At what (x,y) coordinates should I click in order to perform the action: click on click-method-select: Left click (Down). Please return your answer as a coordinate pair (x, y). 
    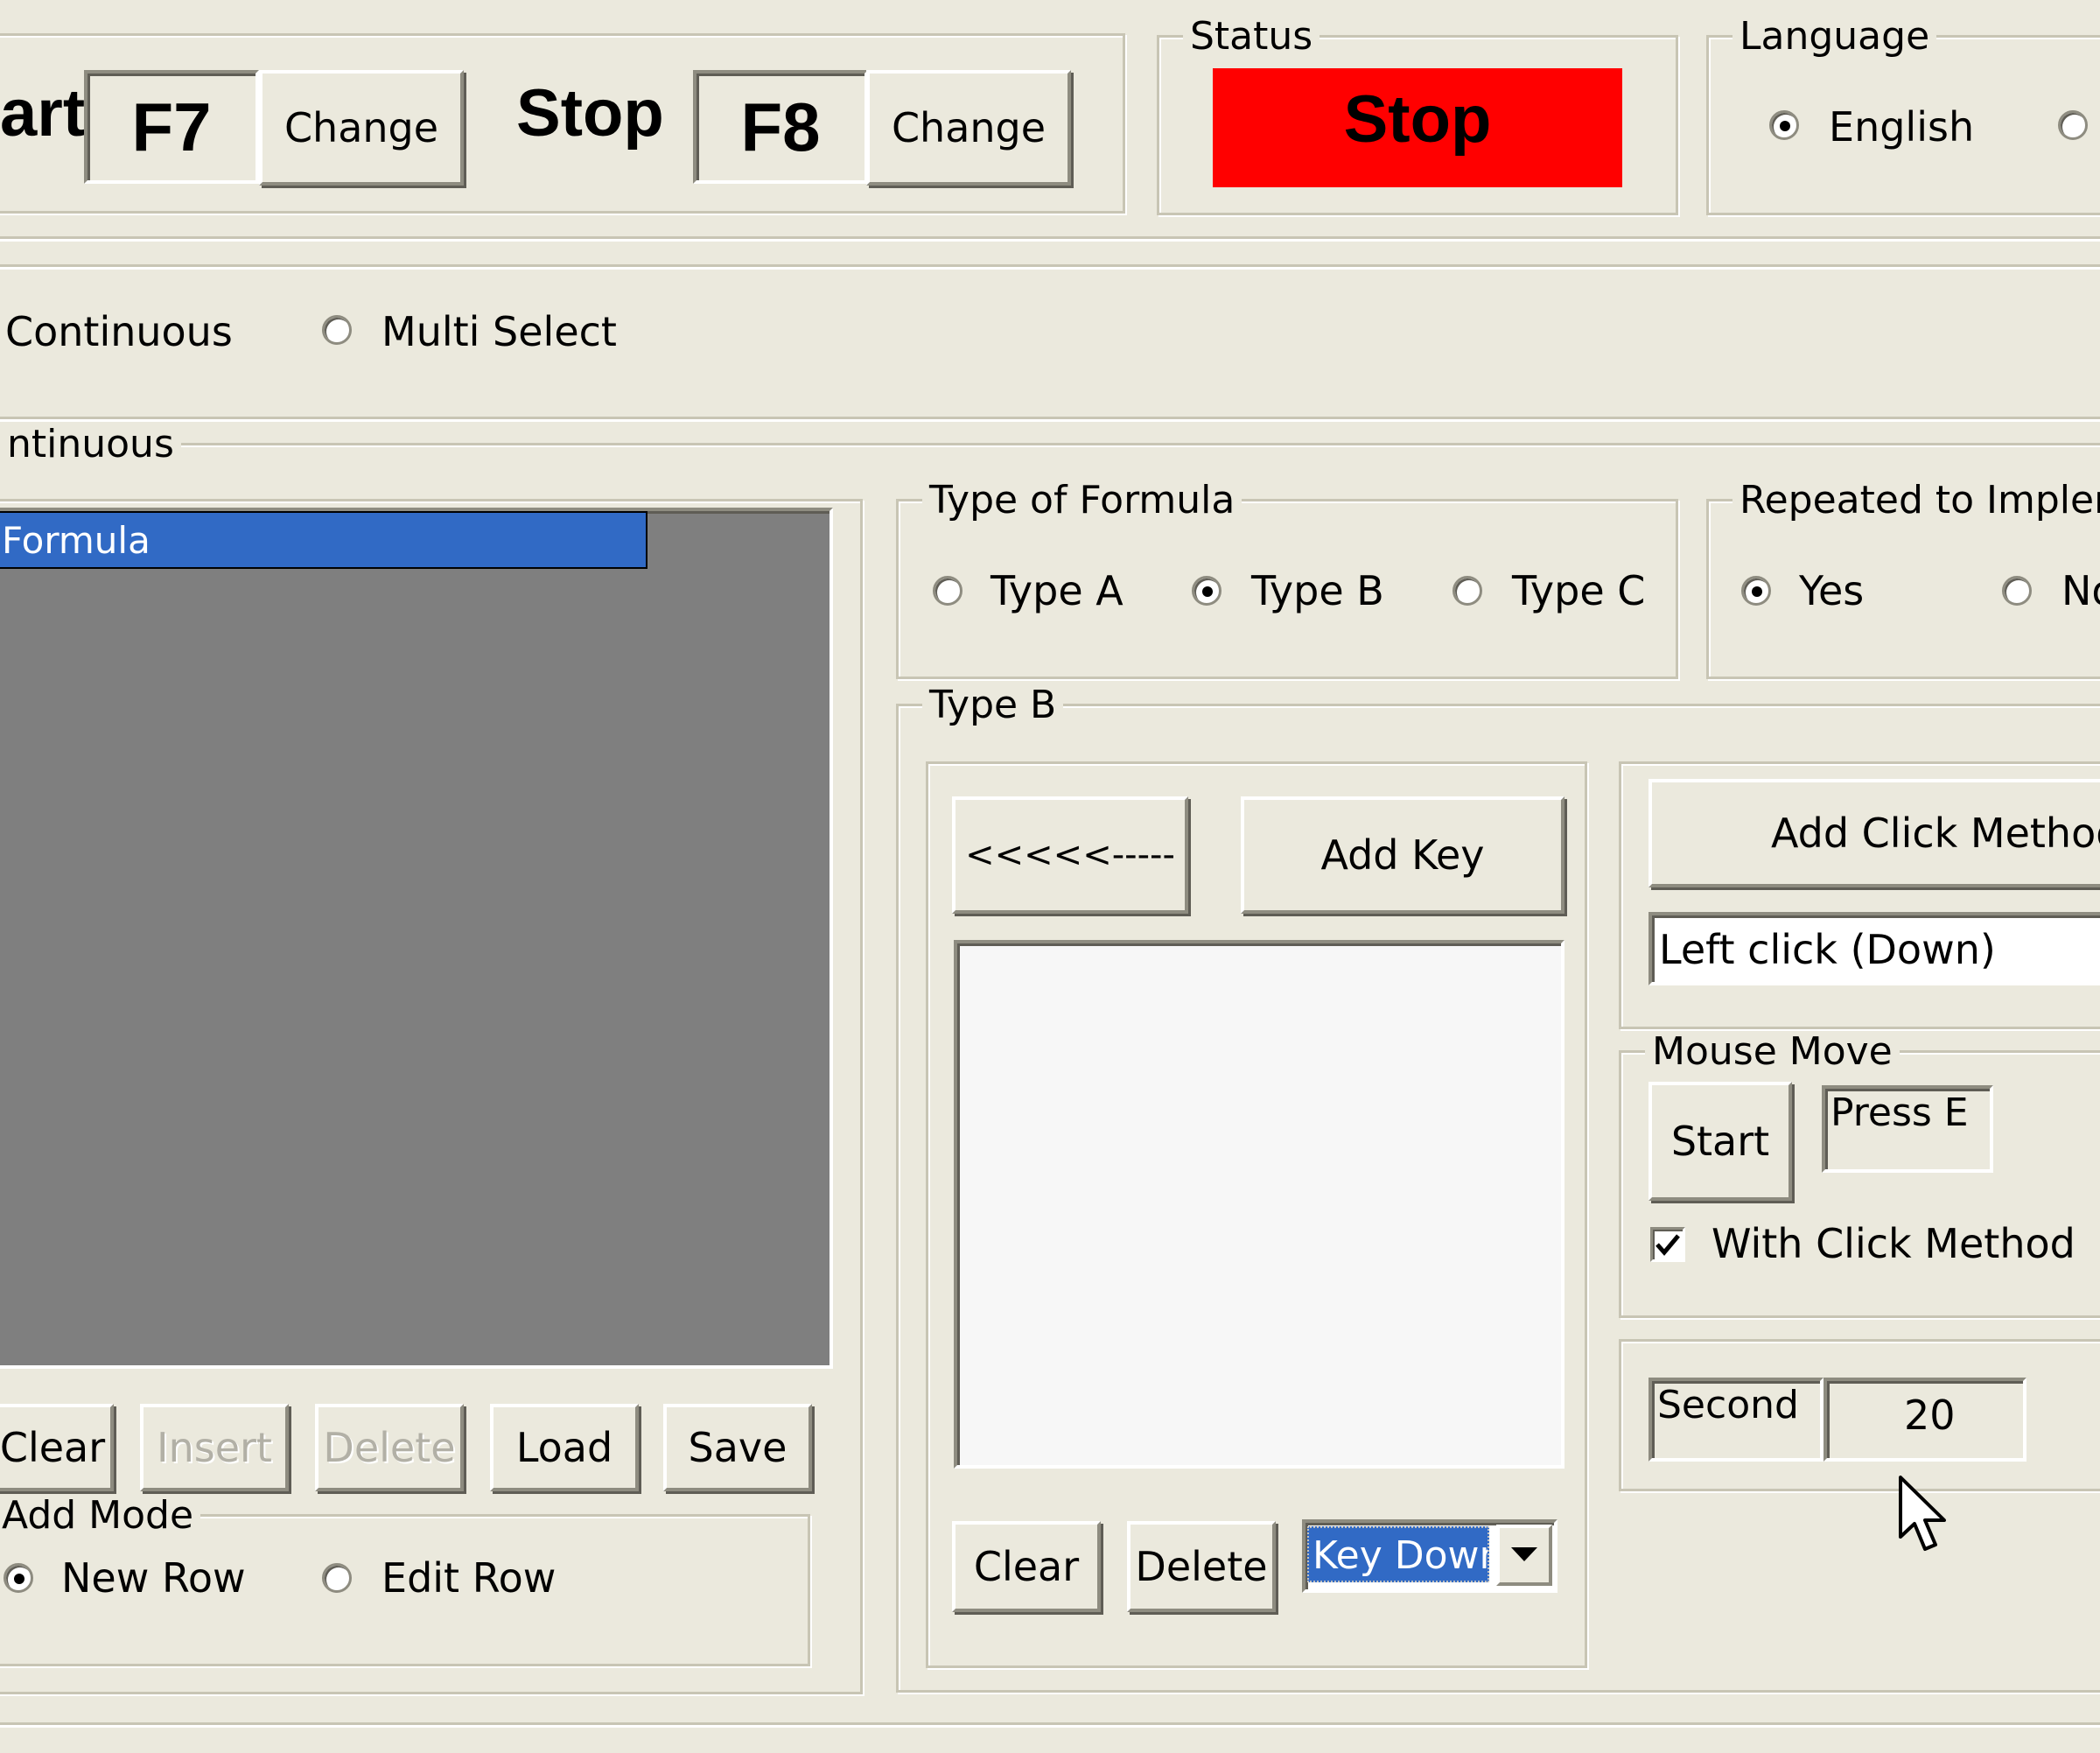
    Looking at the image, I should click on (1874, 948).